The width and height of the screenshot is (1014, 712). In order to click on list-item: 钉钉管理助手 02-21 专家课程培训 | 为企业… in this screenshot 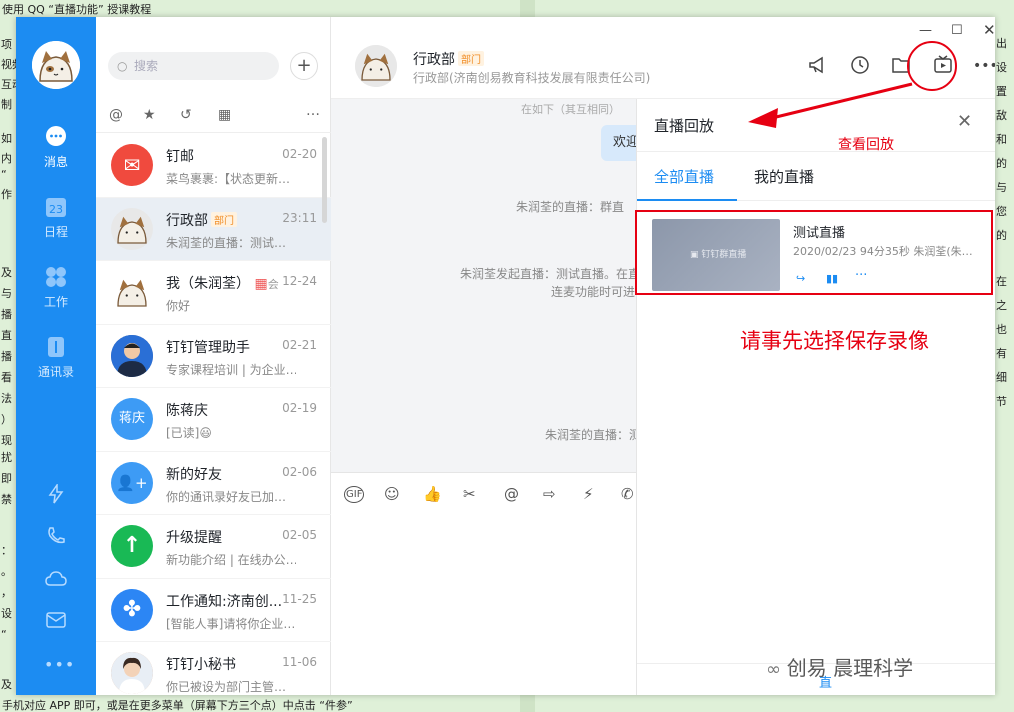, I will do `click(213, 356)`.